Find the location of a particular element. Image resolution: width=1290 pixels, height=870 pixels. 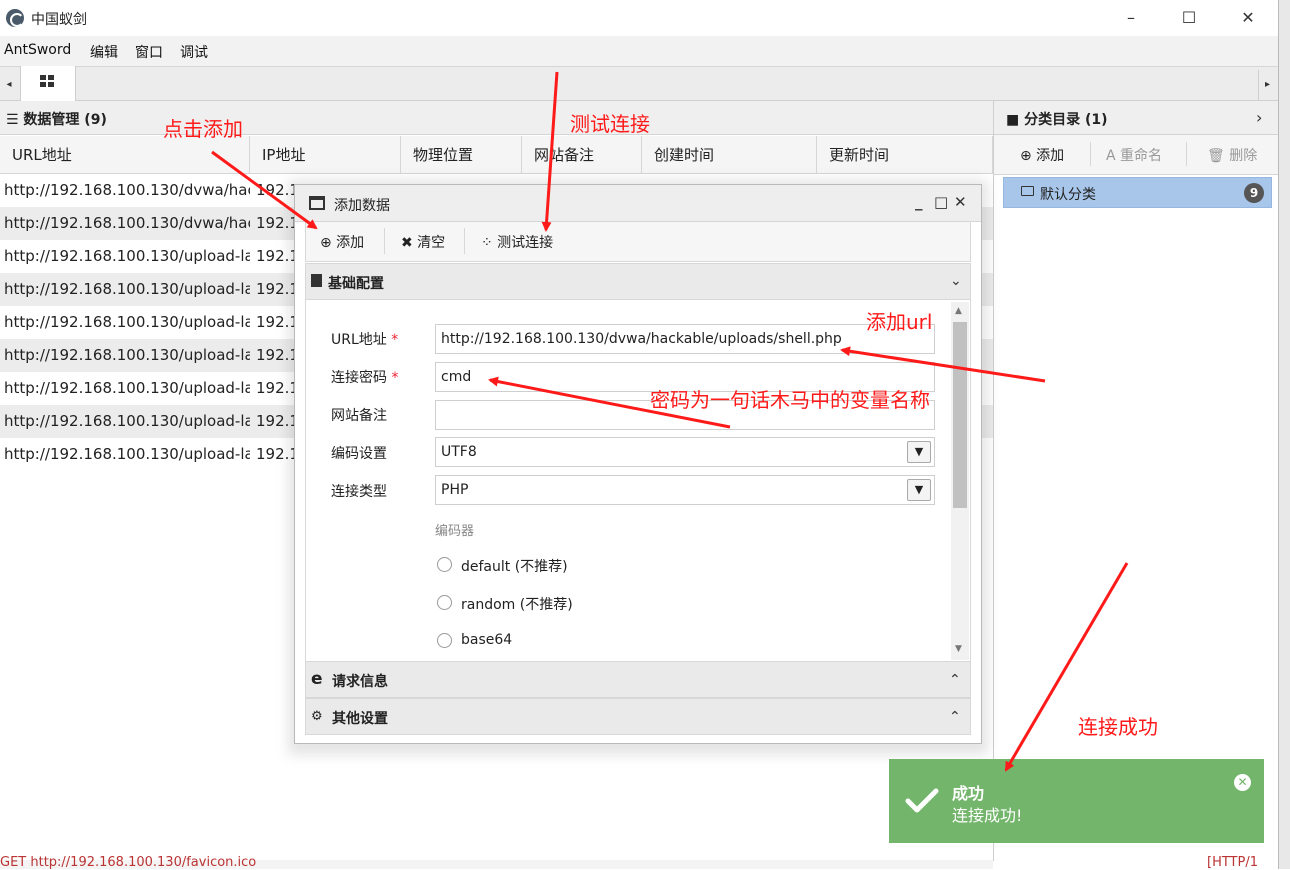

grid-icon is located at coordinates (47, 81).